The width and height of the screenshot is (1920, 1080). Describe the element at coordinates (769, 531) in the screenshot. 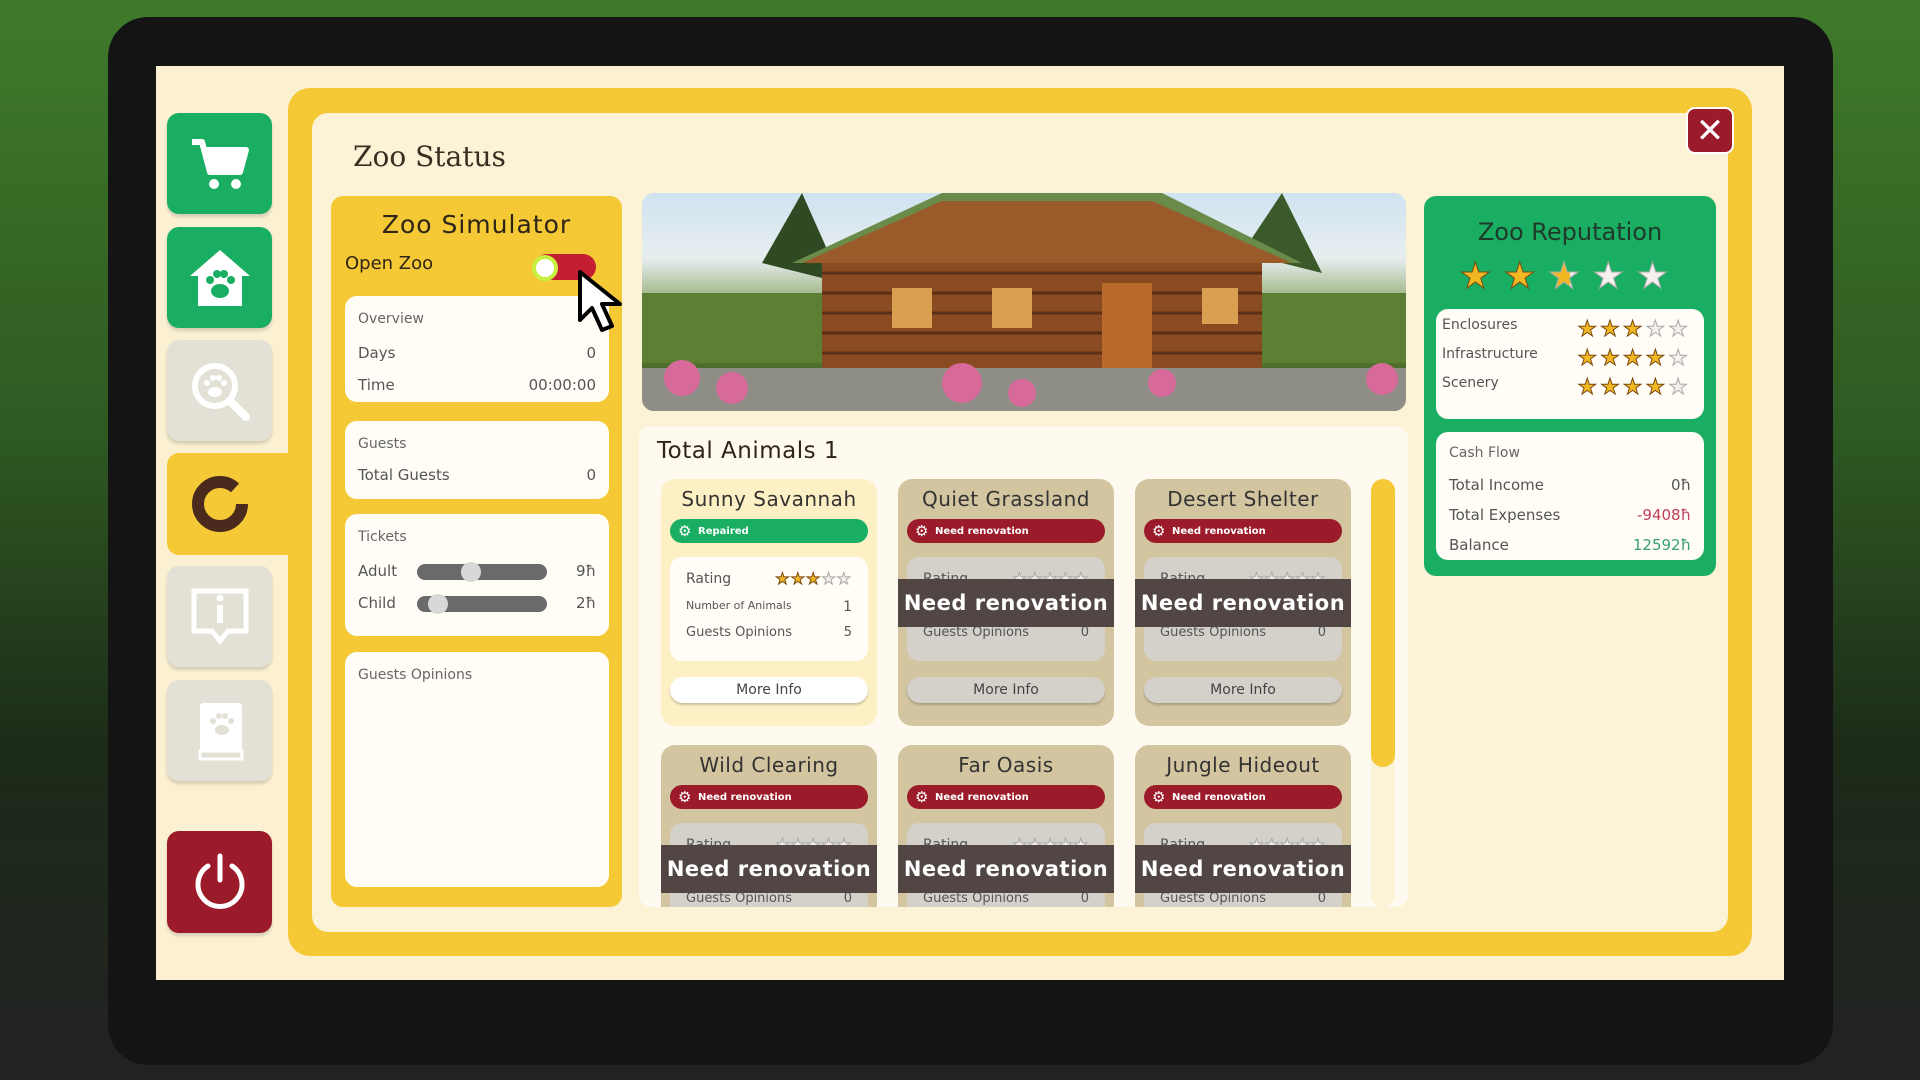

I see `status-badge: ⚙ Repaired` at that location.